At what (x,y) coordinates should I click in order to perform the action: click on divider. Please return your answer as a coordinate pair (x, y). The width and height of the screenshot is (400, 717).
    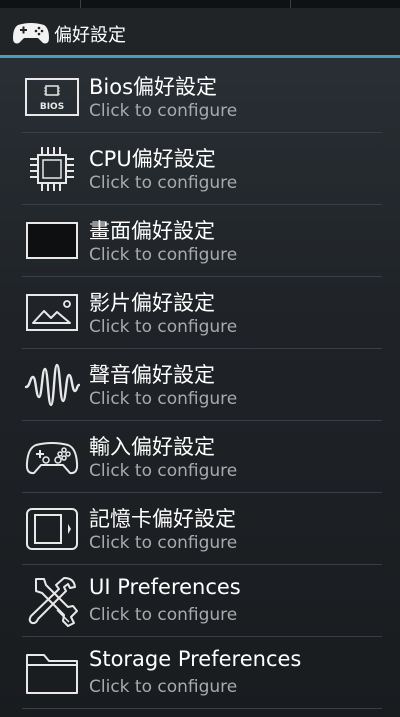
    Looking at the image, I should click on (202, 708).